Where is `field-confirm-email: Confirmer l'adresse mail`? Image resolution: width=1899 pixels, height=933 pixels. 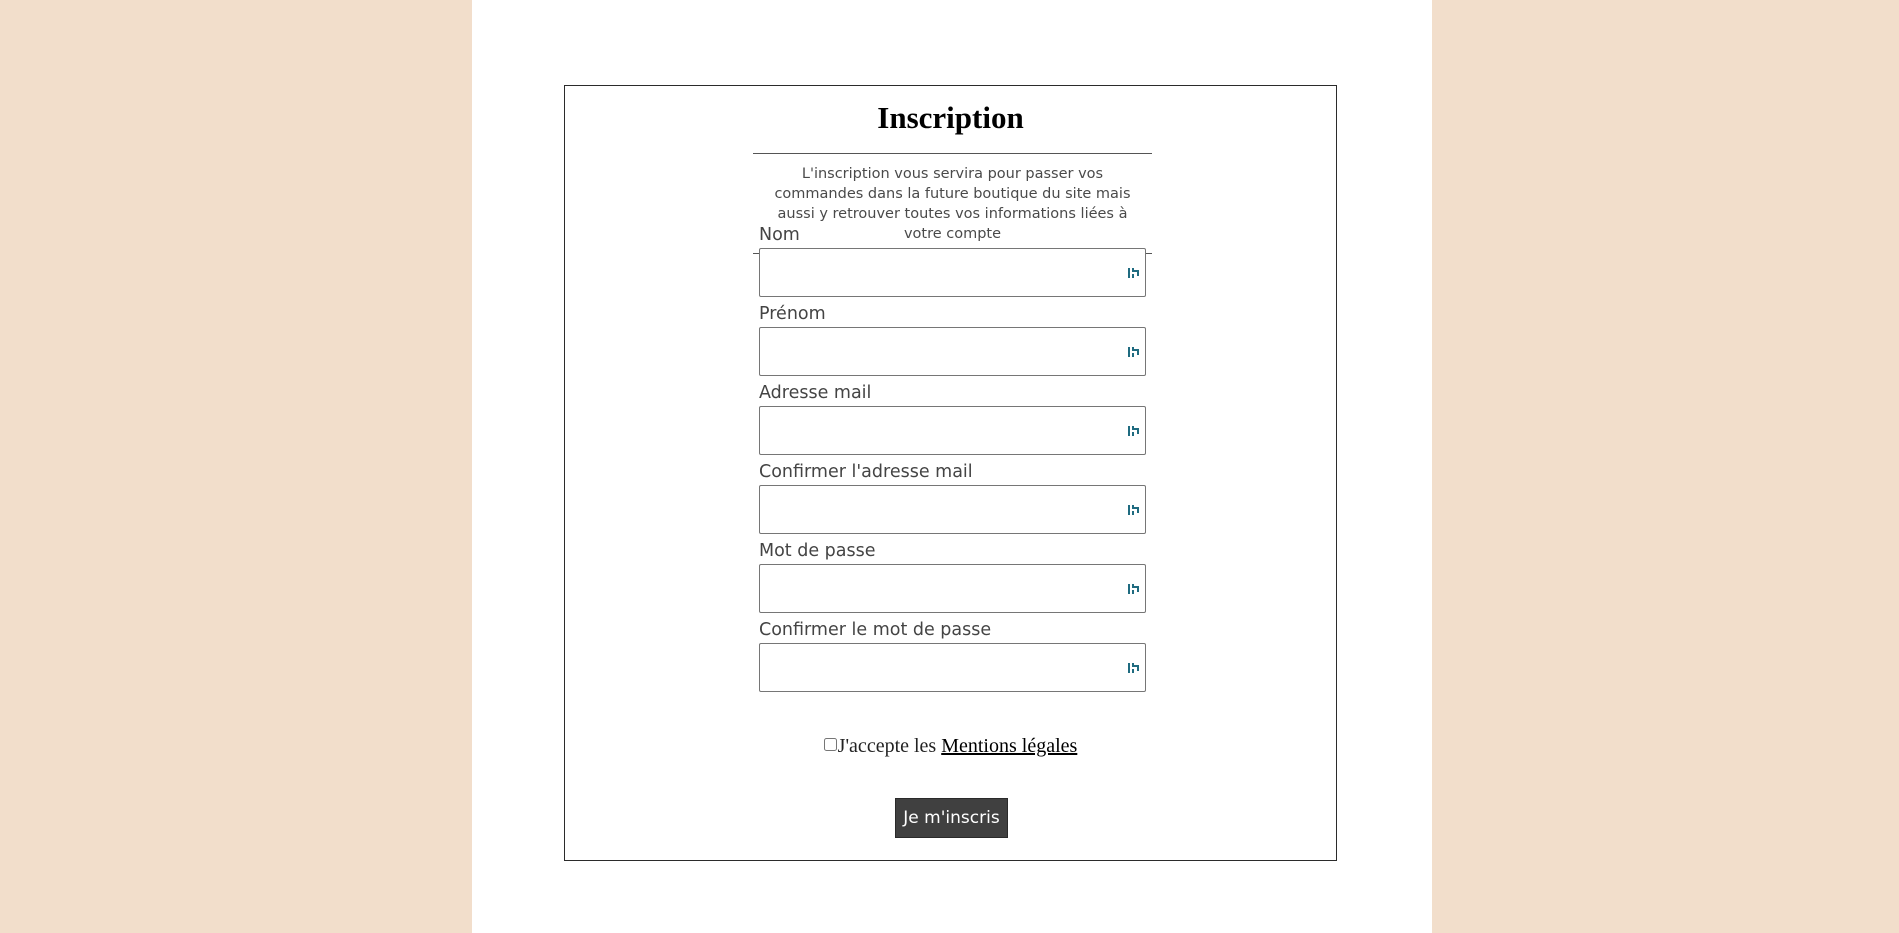
field-confirm-email: Confirmer l'adresse mail is located at coordinates (952, 497).